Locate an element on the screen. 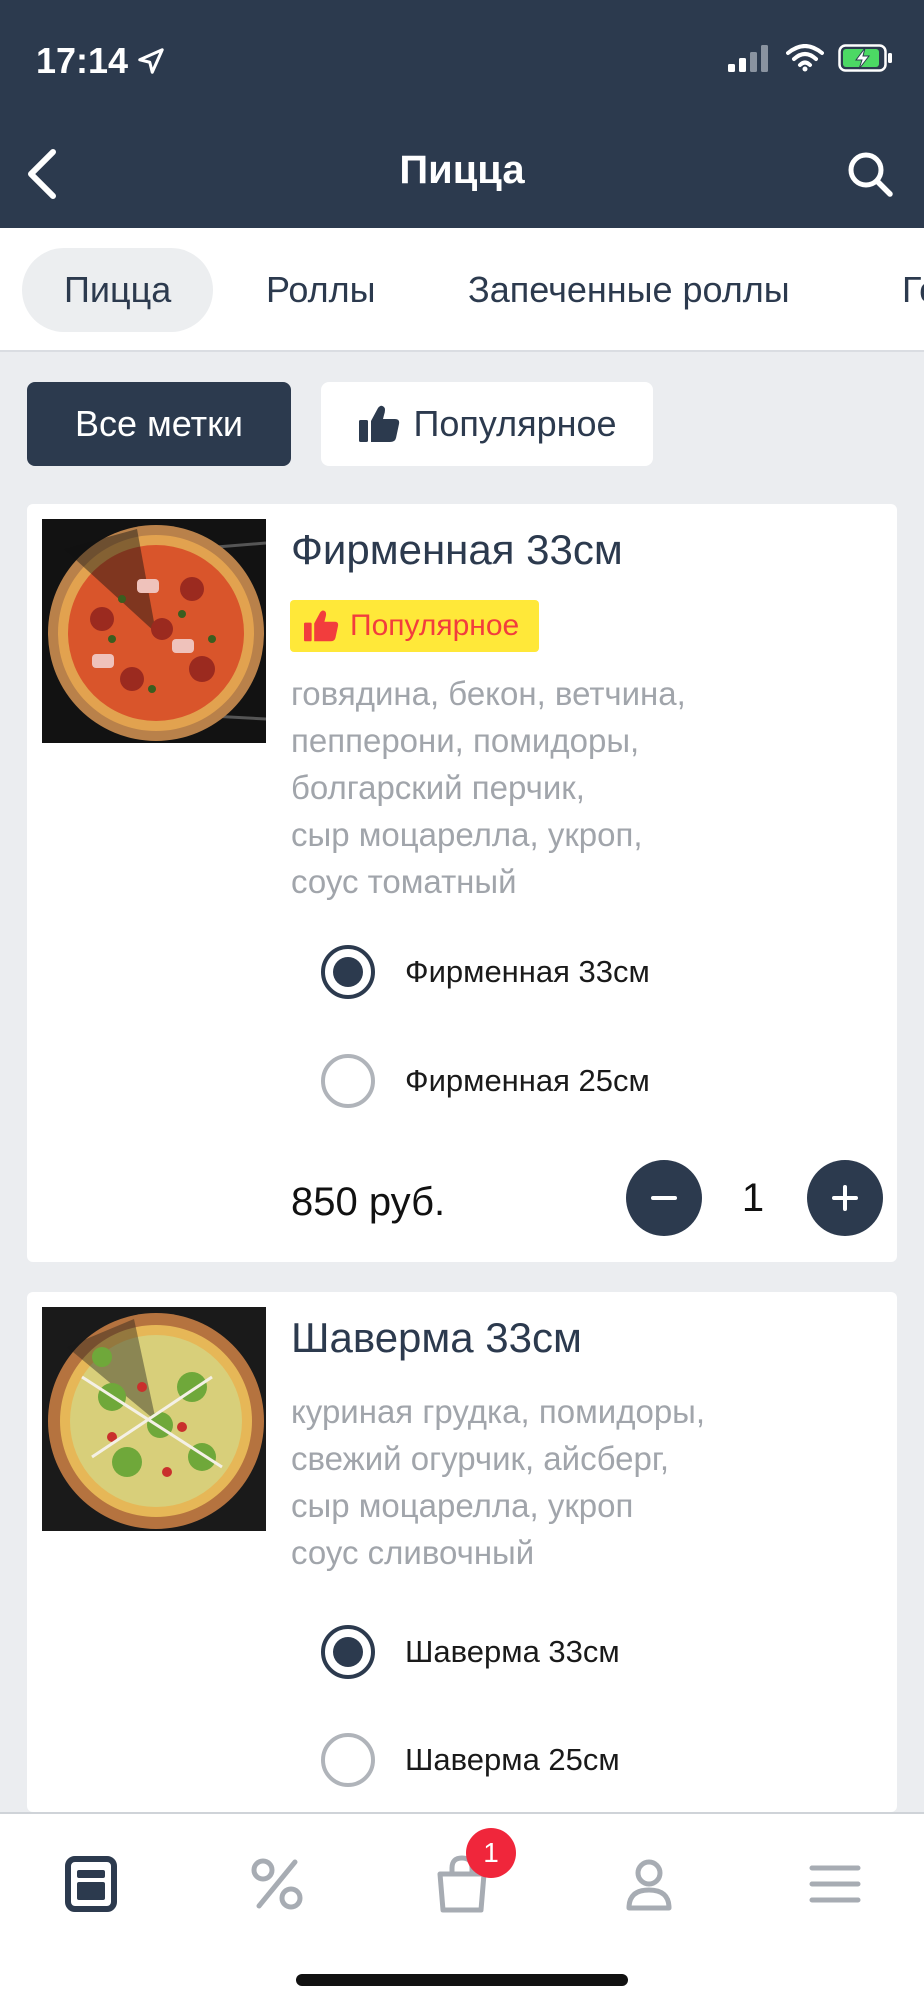  search-icon is located at coordinates (870, 174).